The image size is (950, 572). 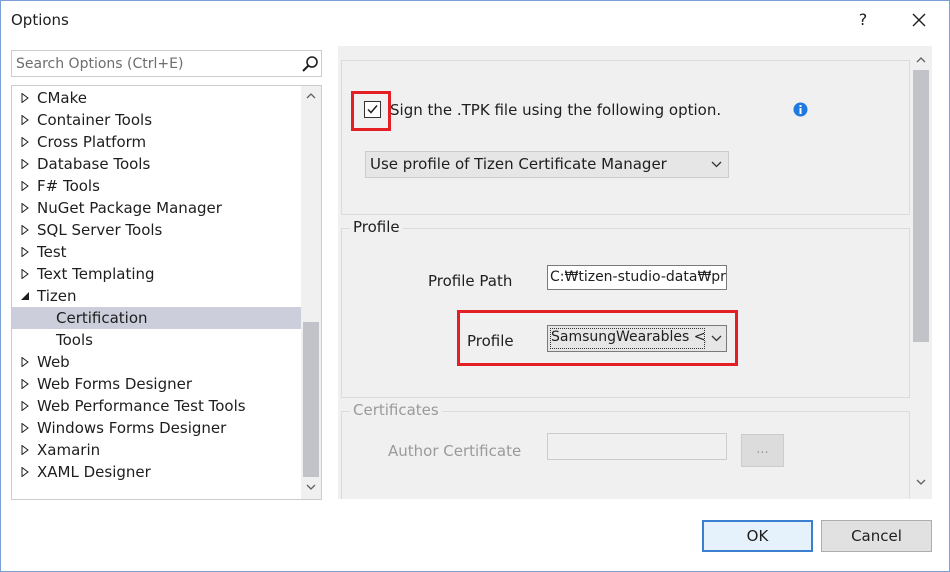 What do you see at coordinates (68, 186) in the screenshot?
I see `tree-item-label: F# Tools` at bounding box center [68, 186].